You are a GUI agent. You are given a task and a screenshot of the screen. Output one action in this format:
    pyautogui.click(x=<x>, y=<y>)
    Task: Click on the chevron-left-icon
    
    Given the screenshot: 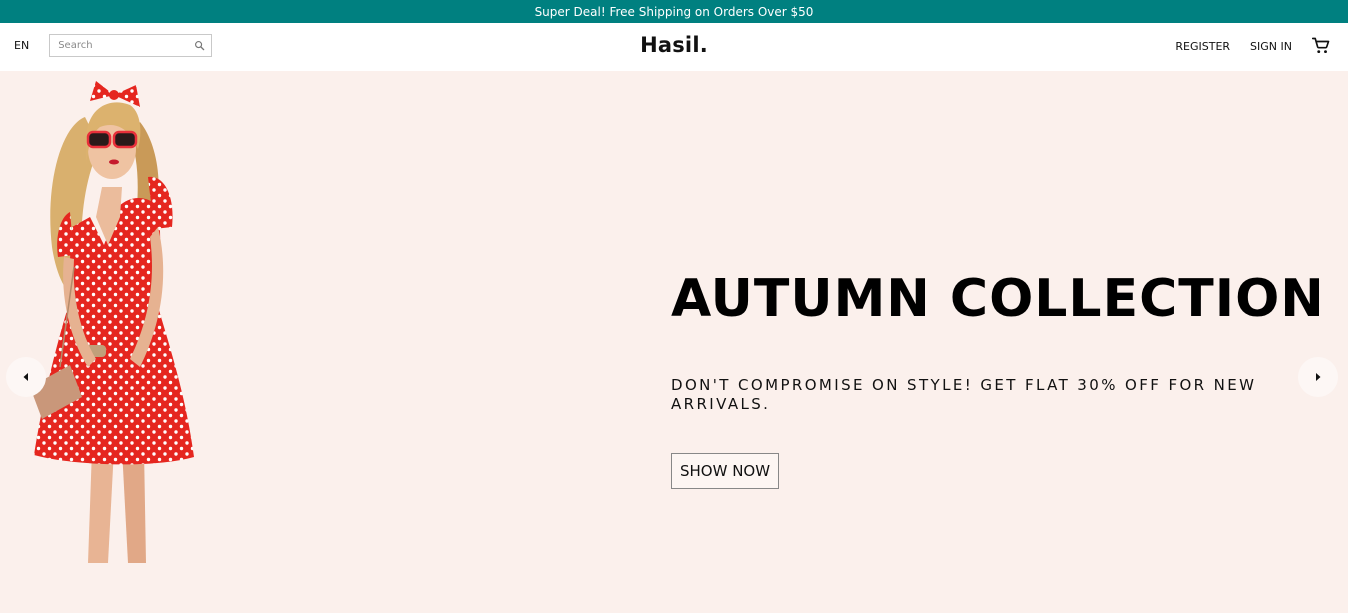 What is the action you would take?
    pyautogui.click(x=25, y=377)
    